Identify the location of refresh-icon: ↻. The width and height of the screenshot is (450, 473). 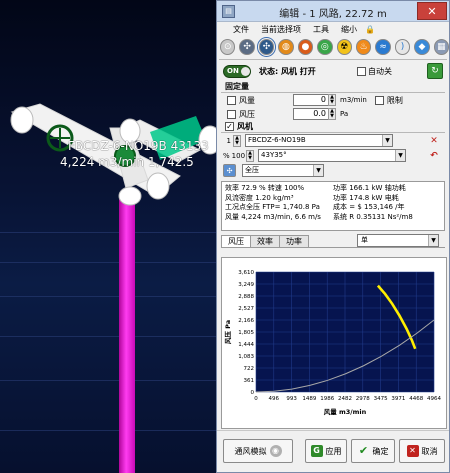
(435, 71).